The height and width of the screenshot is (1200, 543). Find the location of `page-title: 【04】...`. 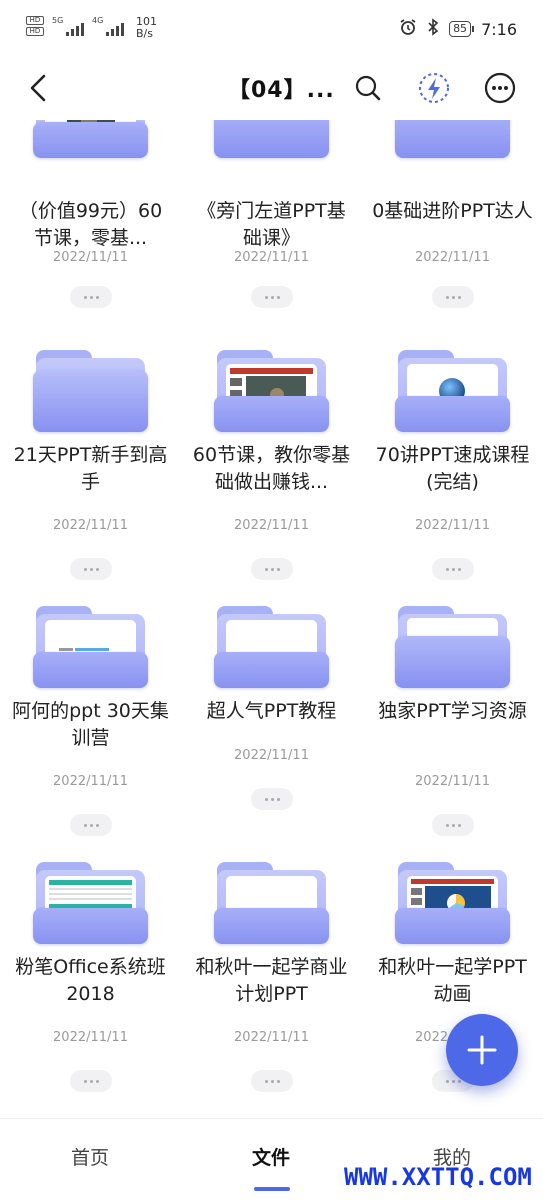

page-title: 【04】... is located at coordinates (281, 90).